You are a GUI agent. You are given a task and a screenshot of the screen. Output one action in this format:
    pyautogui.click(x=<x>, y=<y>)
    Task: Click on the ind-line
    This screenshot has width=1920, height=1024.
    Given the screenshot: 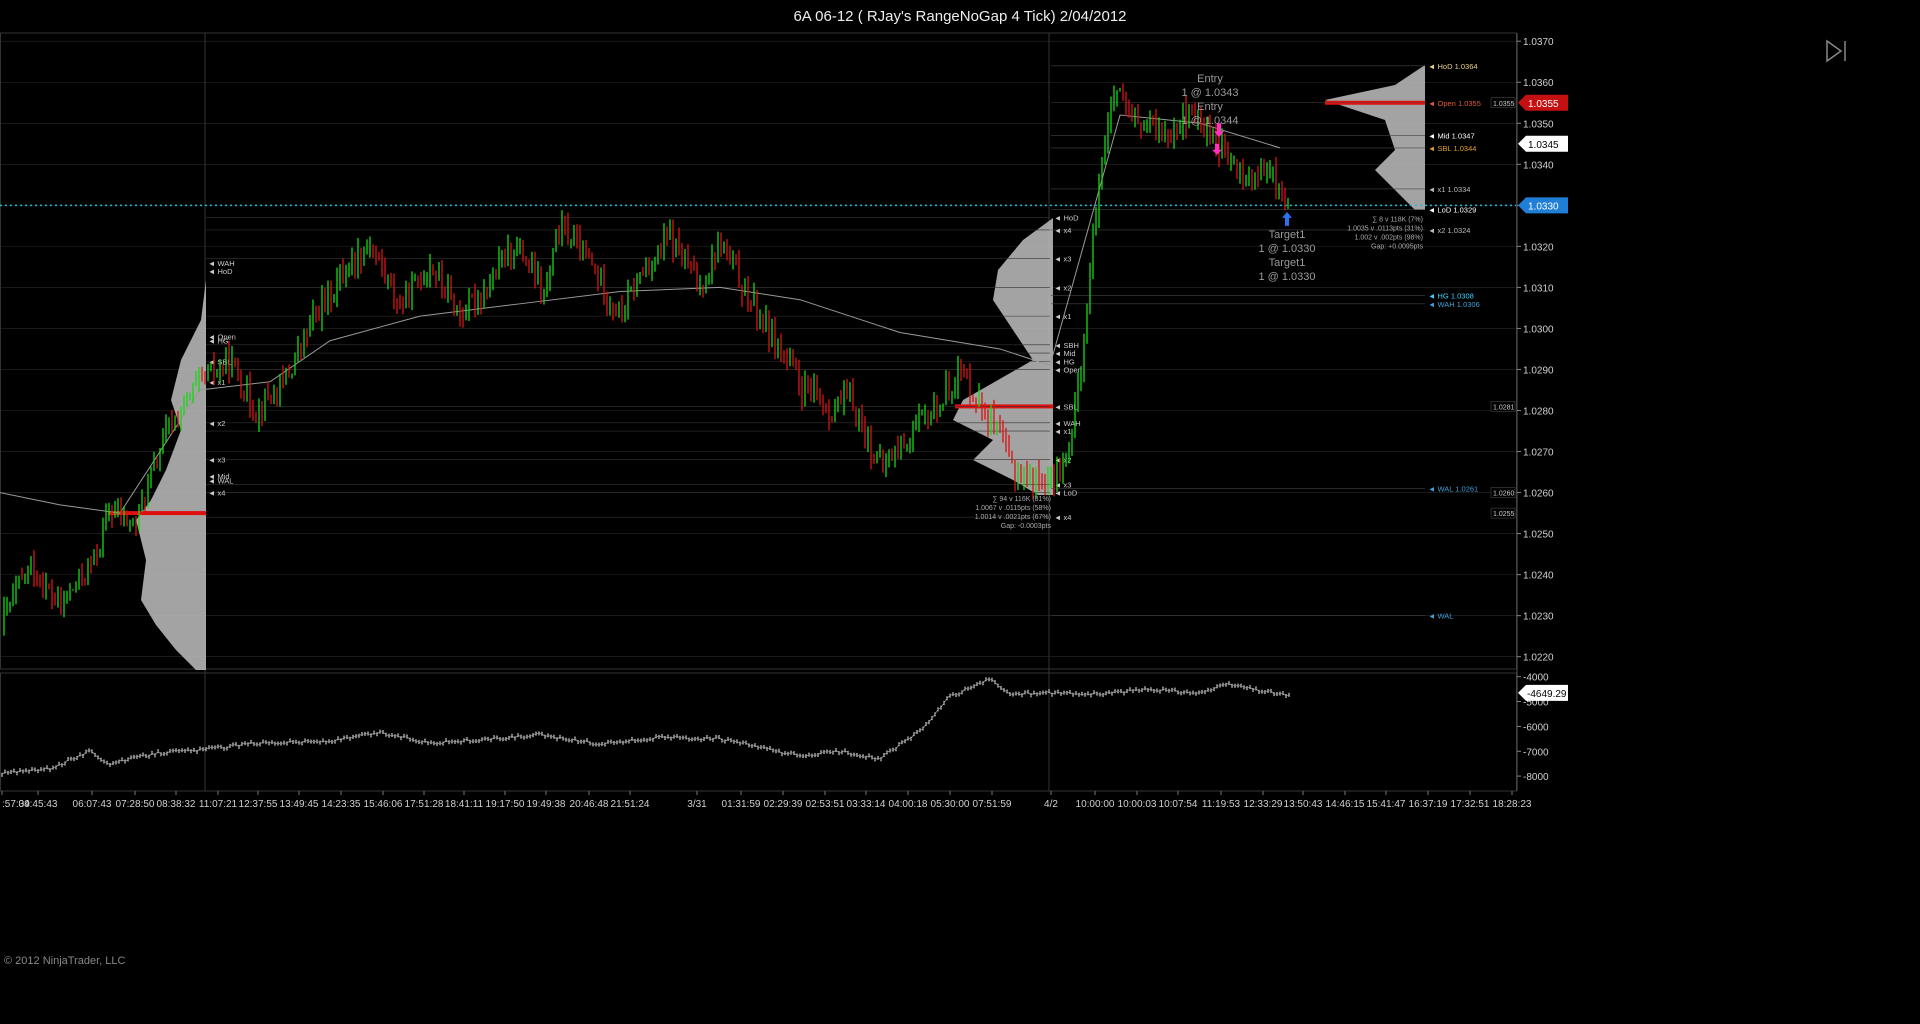 What is the action you would take?
    pyautogui.click(x=645, y=727)
    